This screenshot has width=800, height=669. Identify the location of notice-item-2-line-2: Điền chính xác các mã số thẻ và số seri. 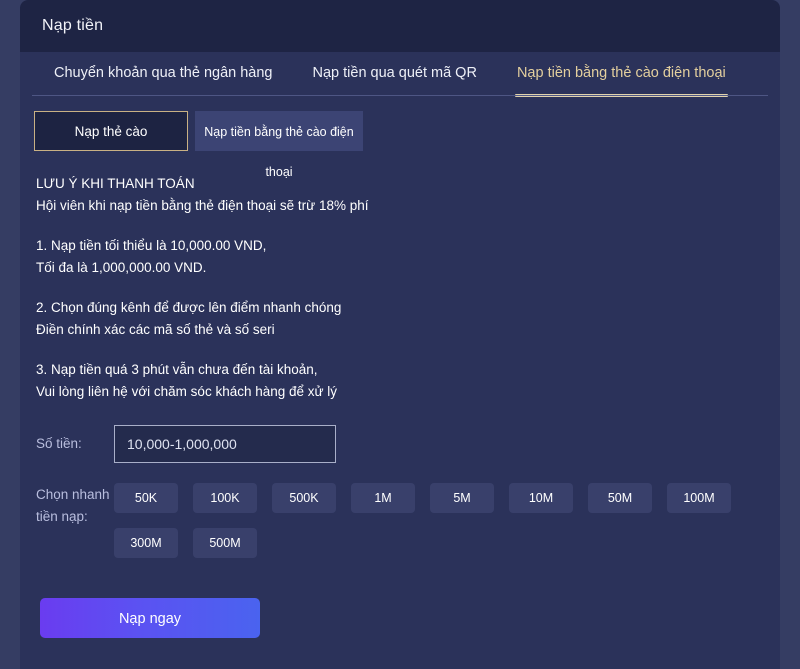
(155, 329).